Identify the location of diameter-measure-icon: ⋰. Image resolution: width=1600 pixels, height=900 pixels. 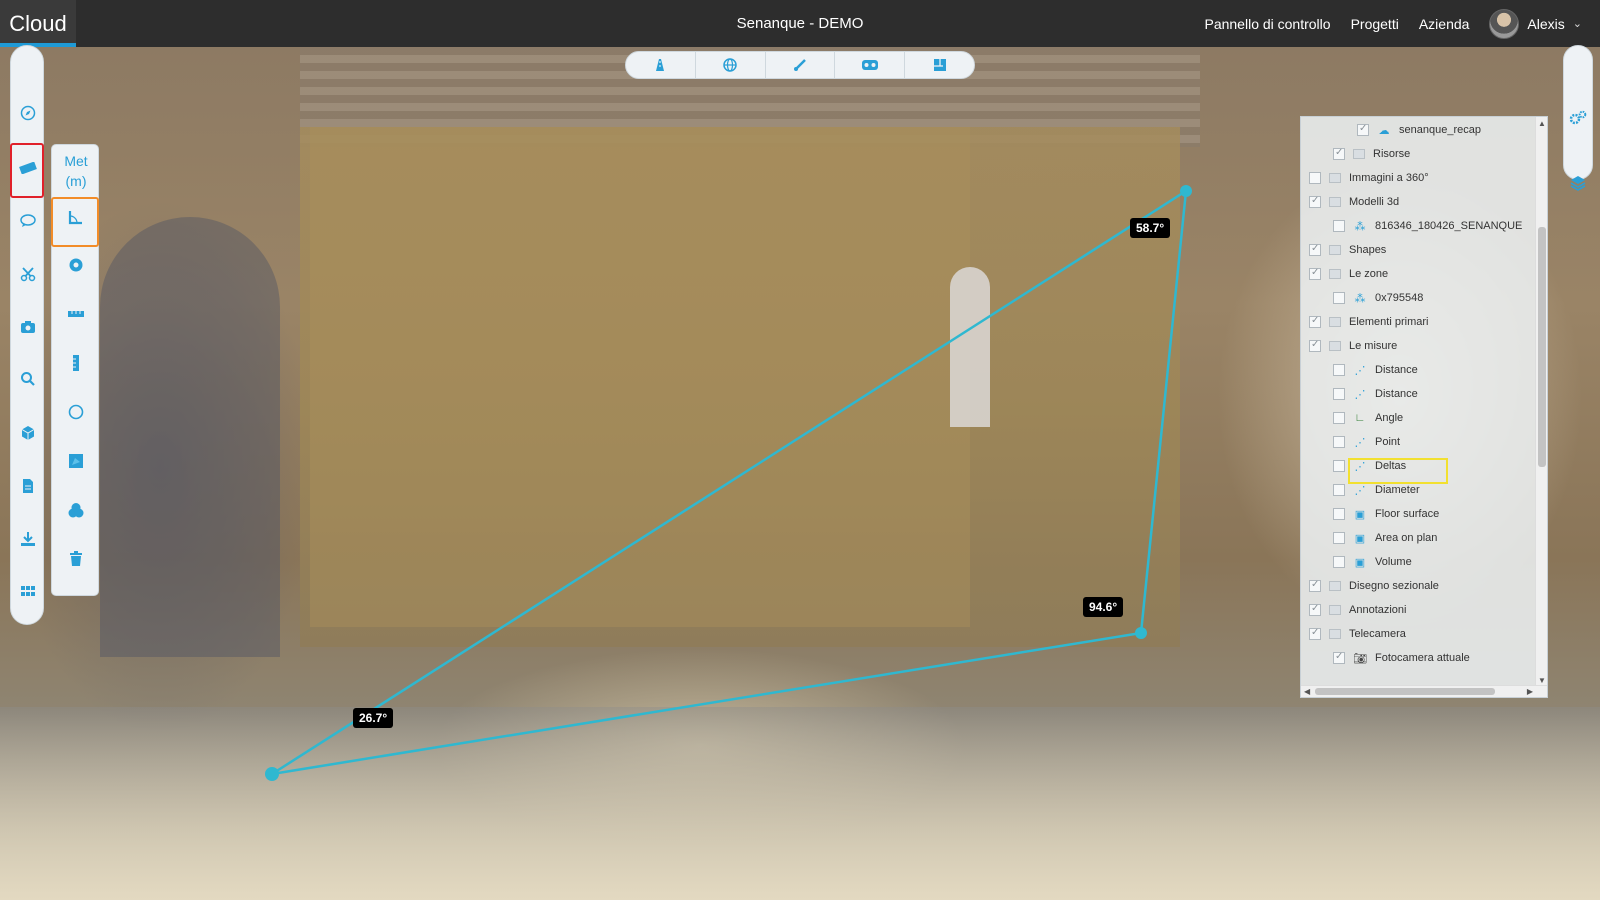
(1360, 490).